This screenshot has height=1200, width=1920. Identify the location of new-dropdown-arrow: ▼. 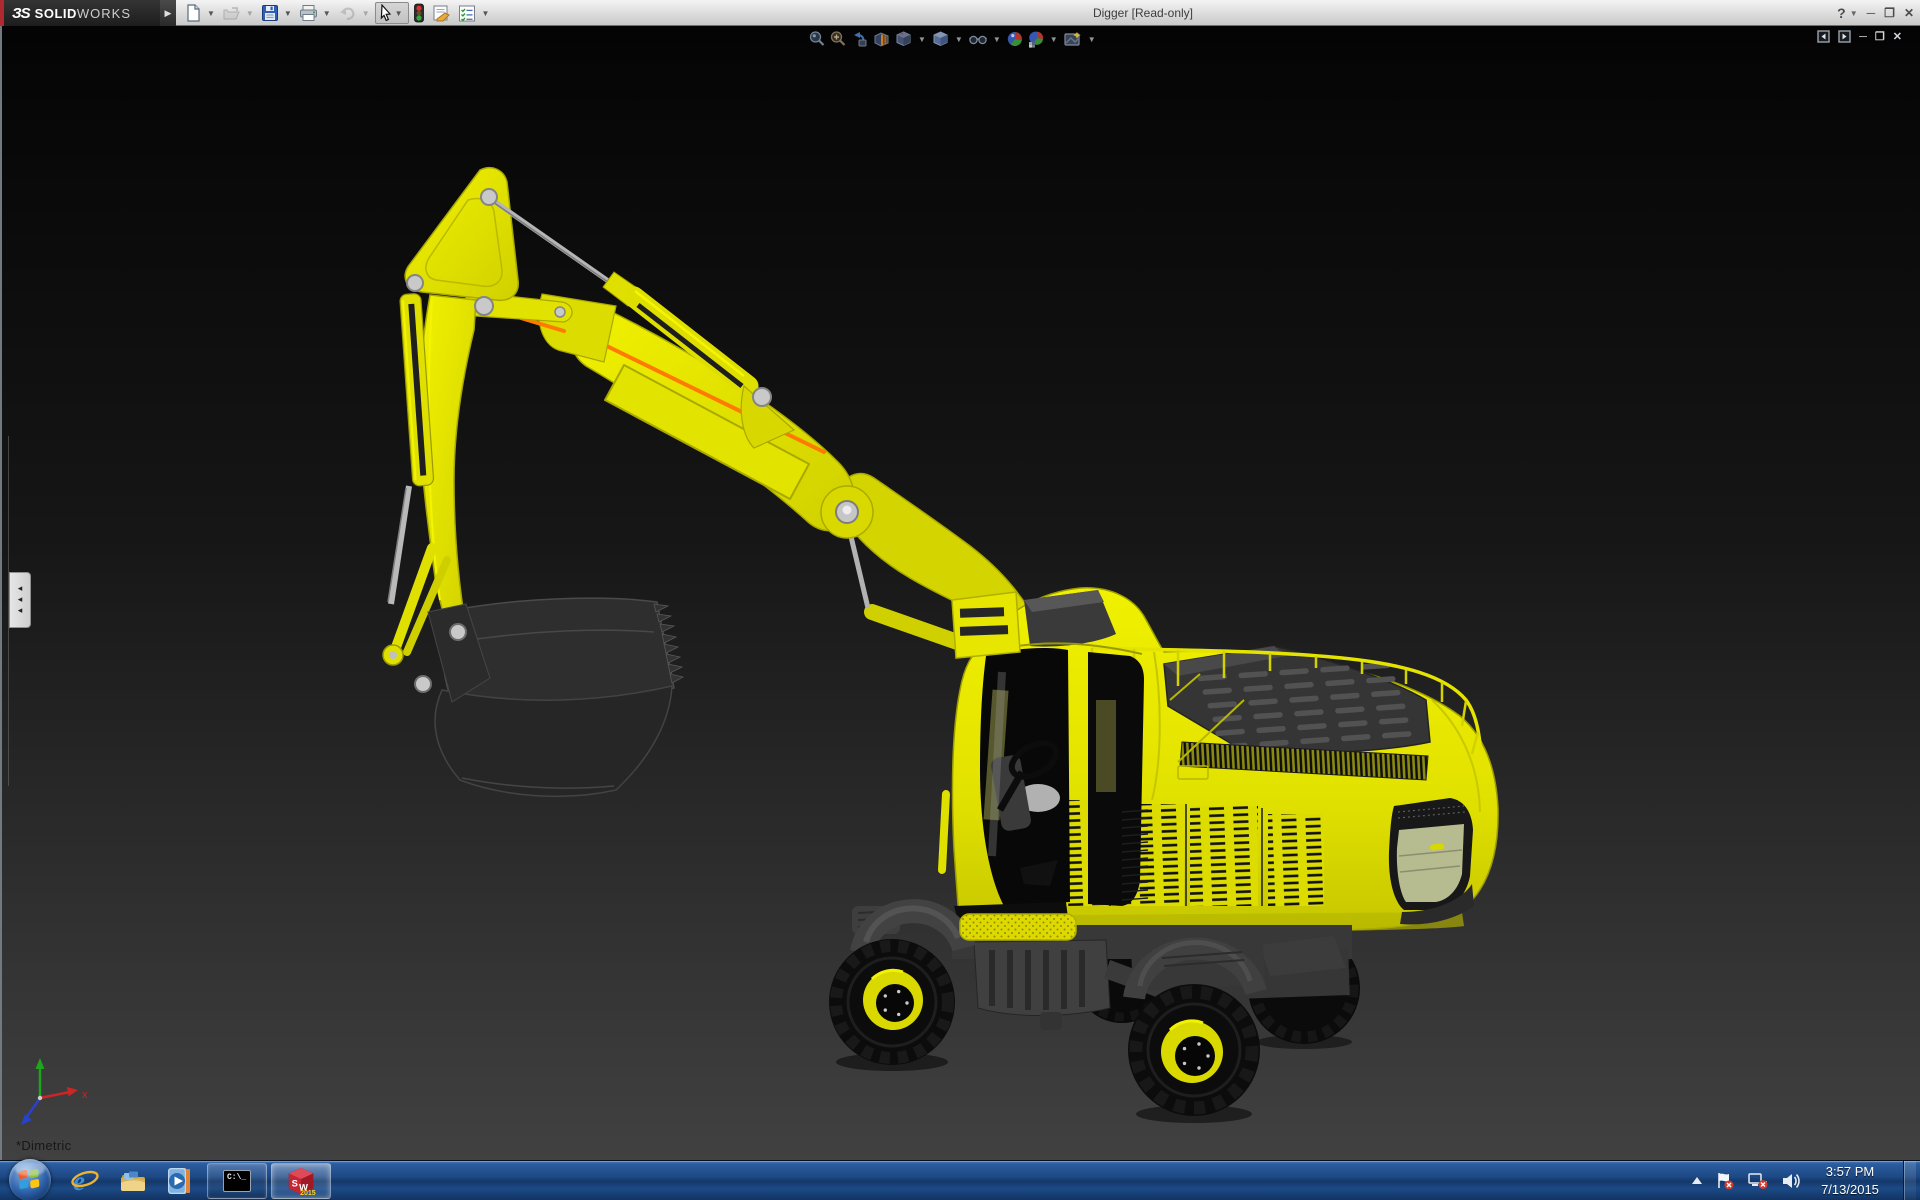
(211, 13).